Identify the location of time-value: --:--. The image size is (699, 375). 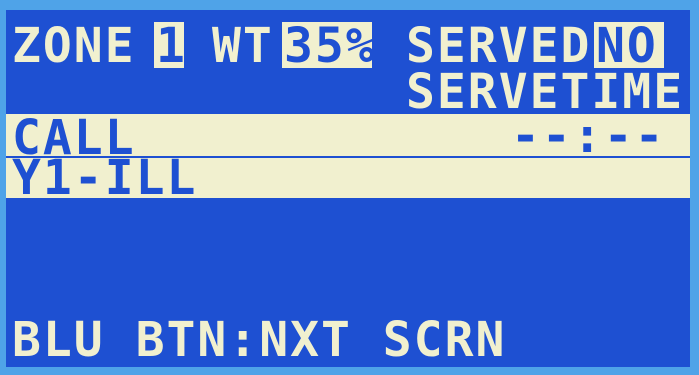
(588, 136).